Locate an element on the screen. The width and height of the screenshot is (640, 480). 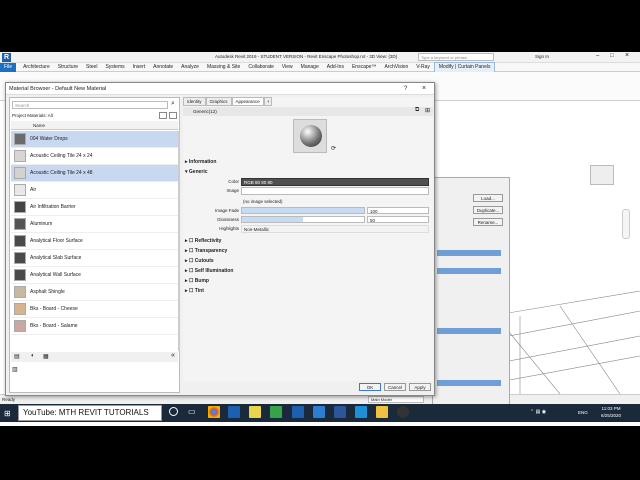
ribbon-tab: Collaborate is located at coordinates (261, 67).